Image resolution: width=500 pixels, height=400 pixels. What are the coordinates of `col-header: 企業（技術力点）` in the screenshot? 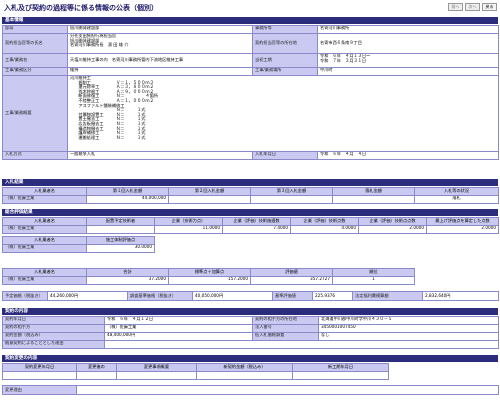 It's located at (188, 221).